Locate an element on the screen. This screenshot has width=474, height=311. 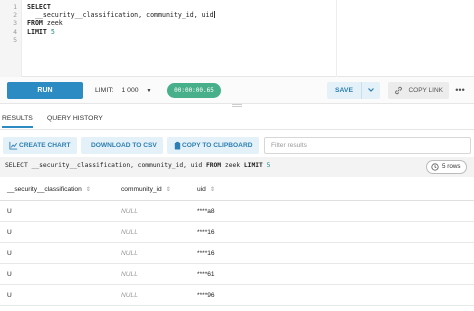
save-dropdown-button is located at coordinates (370, 90).